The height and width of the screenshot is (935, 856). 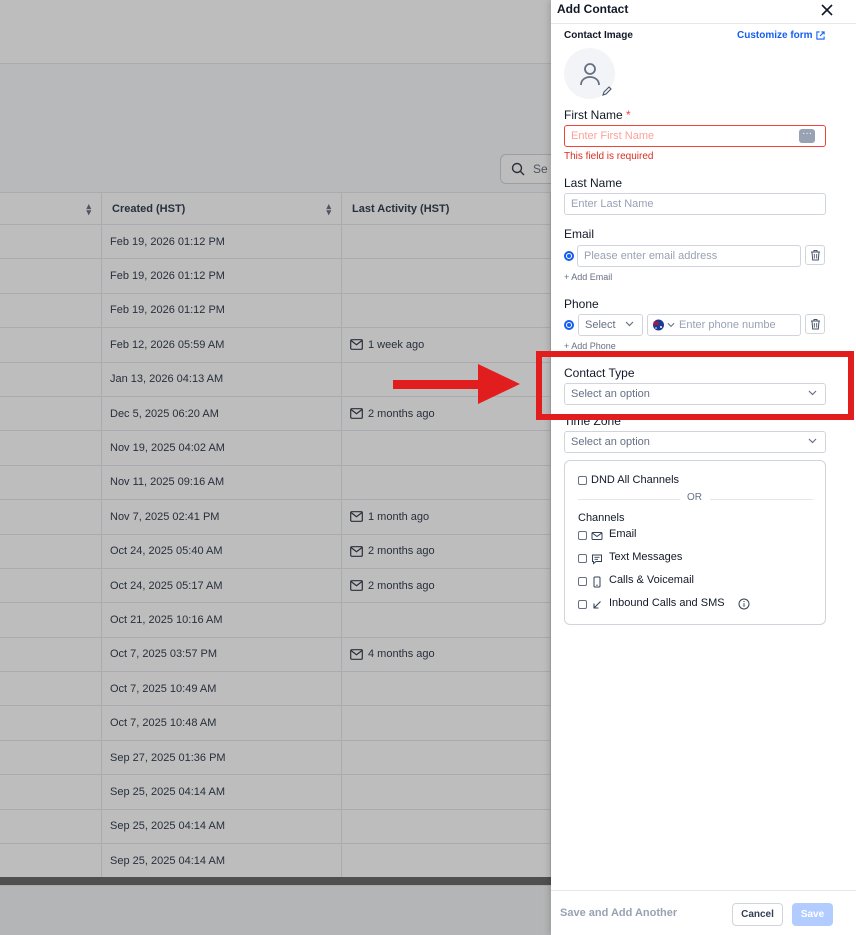 What do you see at coordinates (695, 136) in the screenshot?
I see `first-name-input: Enter First Name ···` at bounding box center [695, 136].